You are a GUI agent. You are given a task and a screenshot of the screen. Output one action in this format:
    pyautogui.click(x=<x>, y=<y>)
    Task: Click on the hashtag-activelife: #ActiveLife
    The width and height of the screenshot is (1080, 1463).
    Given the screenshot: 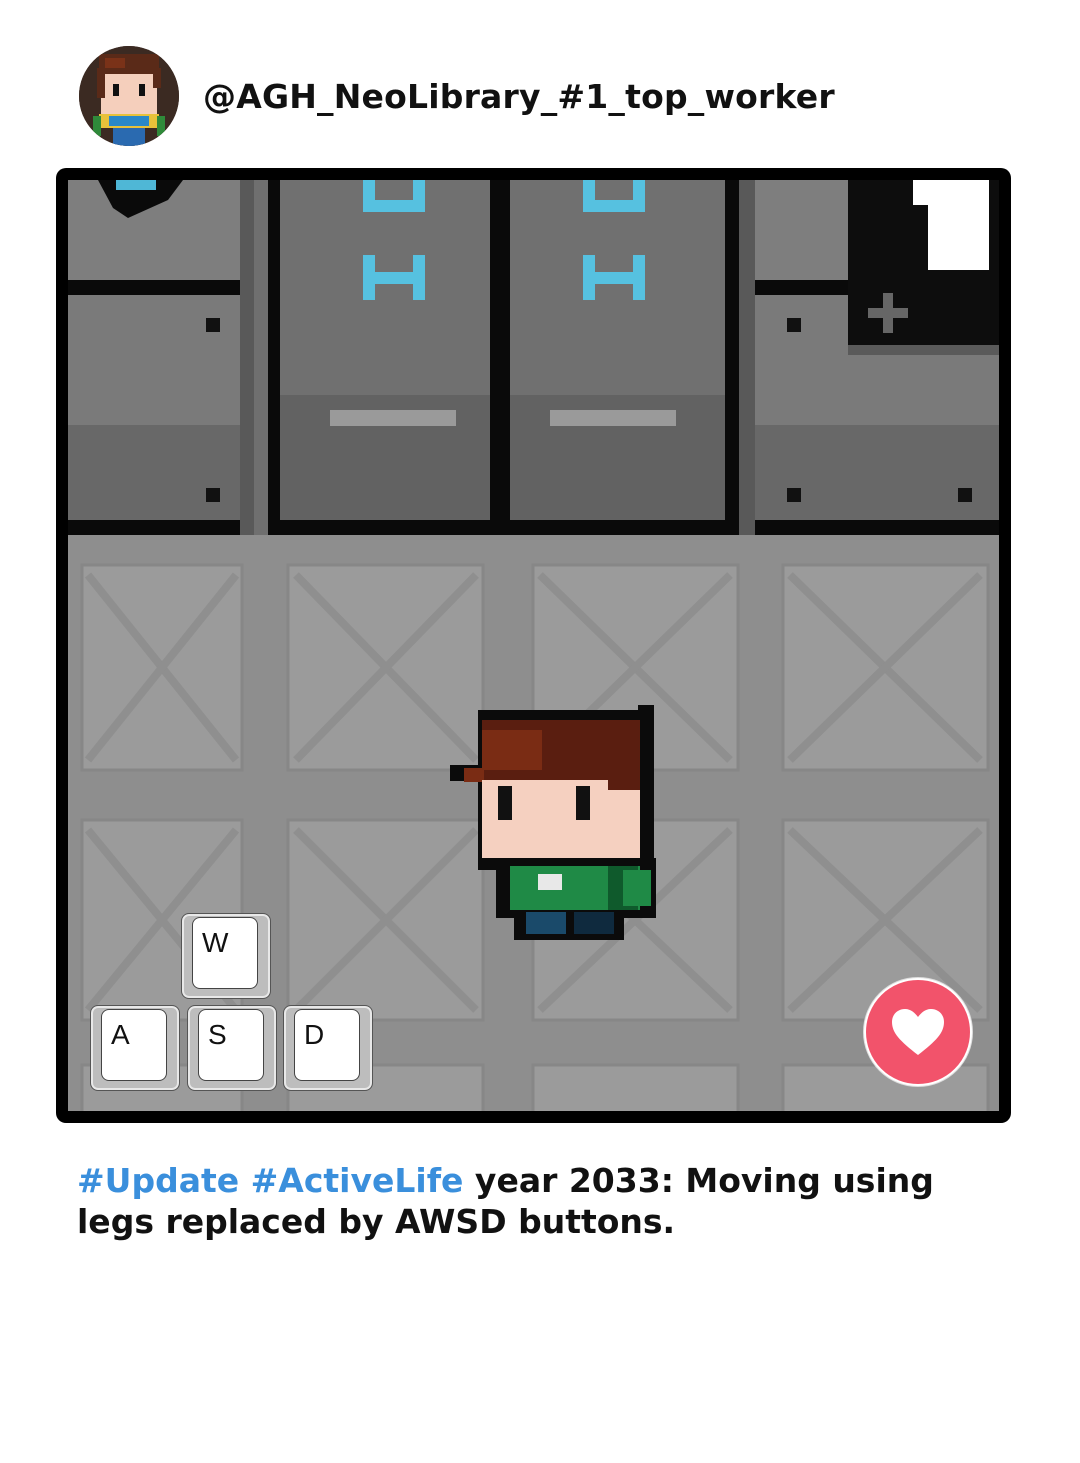 What is the action you would take?
    pyautogui.click(x=357, y=1180)
    